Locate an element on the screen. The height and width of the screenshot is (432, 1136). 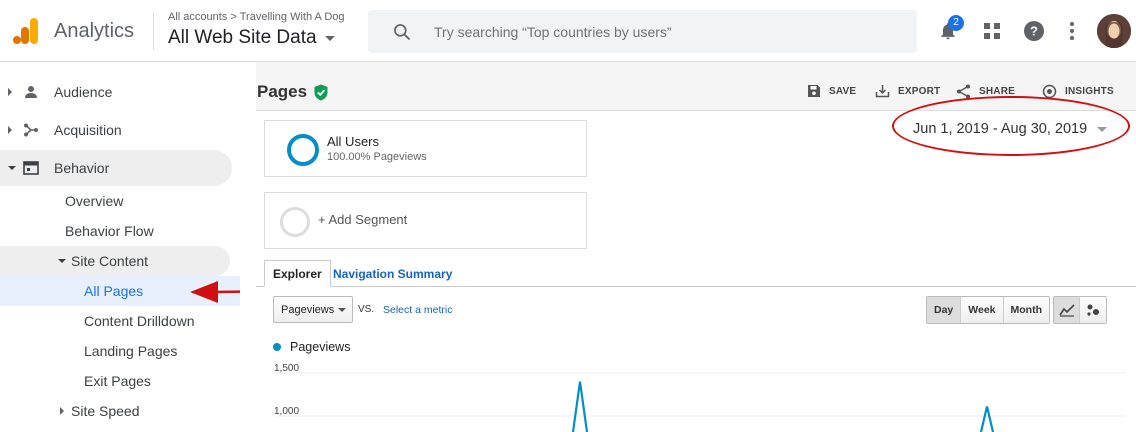
sidebar-item-label: Behavior is located at coordinates (82, 168).